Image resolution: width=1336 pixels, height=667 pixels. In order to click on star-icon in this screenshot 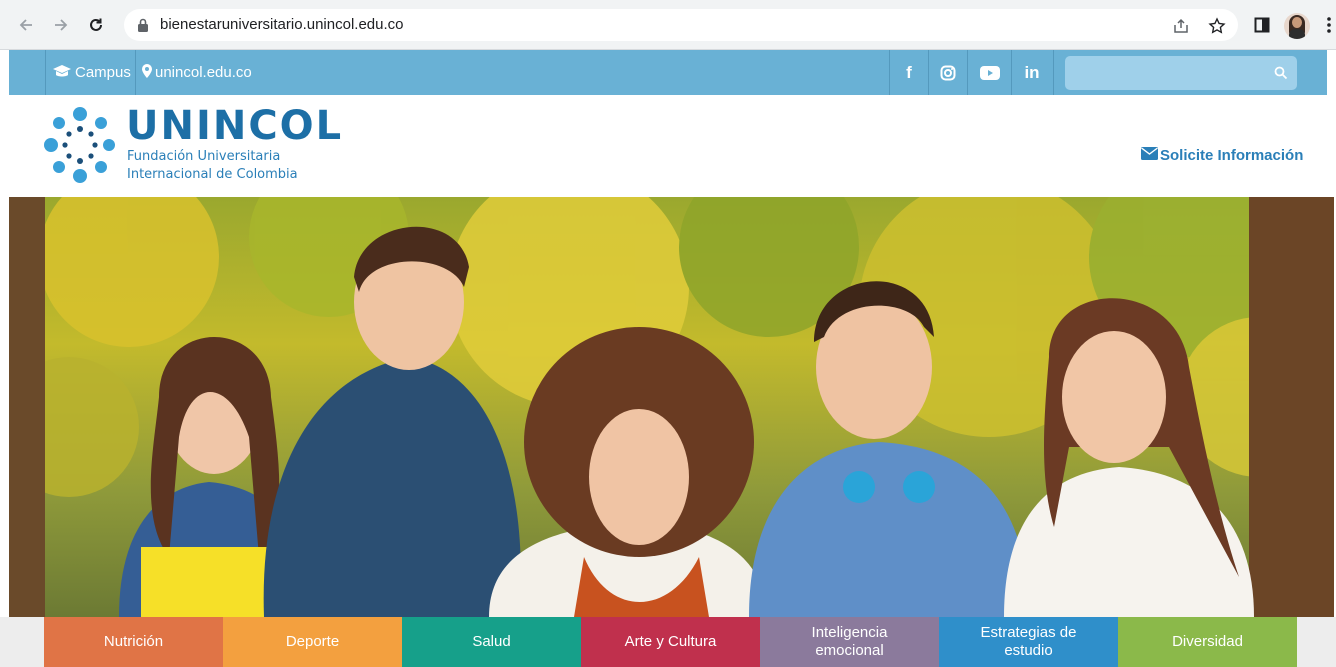, I will do `click(1217, 26)`.